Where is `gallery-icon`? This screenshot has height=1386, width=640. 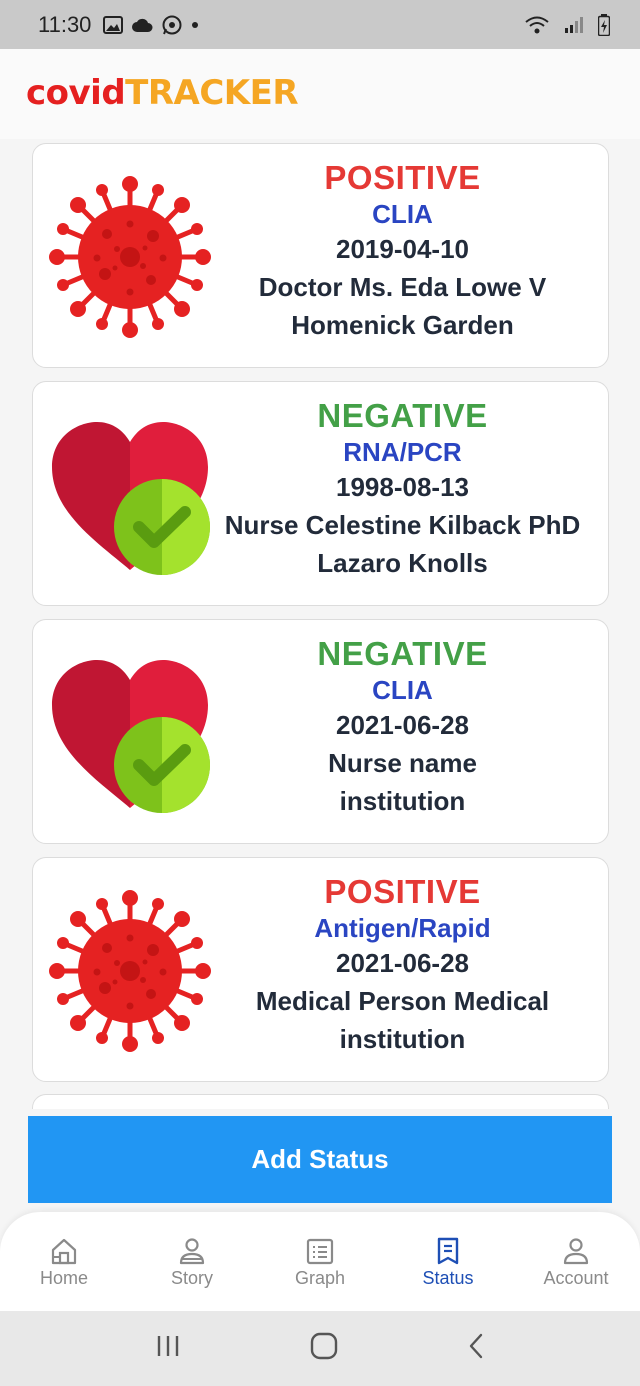 gallery-icon is located at coordinates (113, 24).